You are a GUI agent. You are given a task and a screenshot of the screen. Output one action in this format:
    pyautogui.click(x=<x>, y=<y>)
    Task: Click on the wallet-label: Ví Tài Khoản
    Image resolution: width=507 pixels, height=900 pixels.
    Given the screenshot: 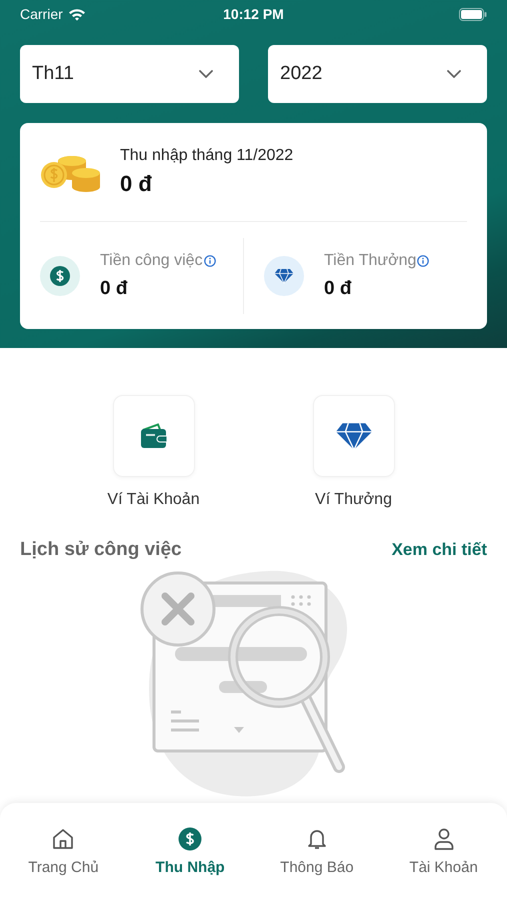 What is the action you would take?
    pyautogui.click(x=153, y=500)
    